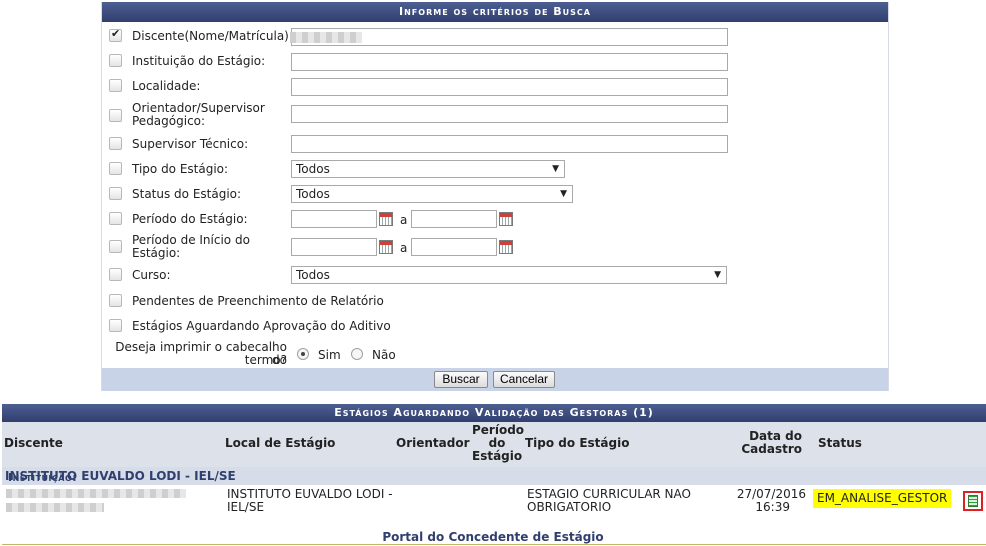  I want to click on search-panel-footer: Buscar Cancelar, so click(495, 379).